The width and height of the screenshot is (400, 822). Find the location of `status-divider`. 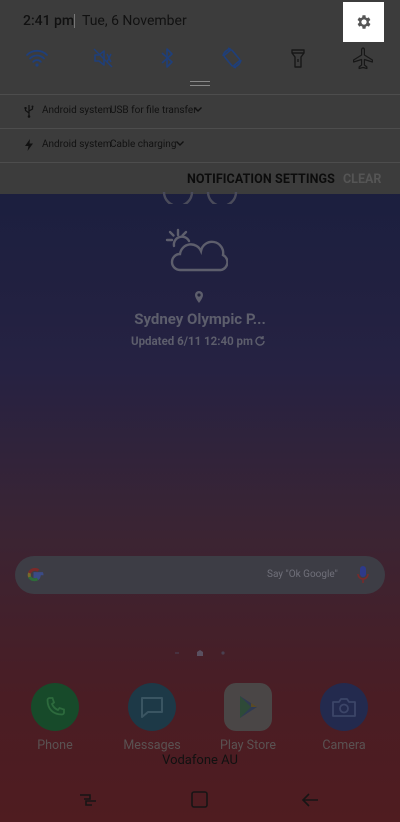

status-divider is located at coordinates (74, 21).